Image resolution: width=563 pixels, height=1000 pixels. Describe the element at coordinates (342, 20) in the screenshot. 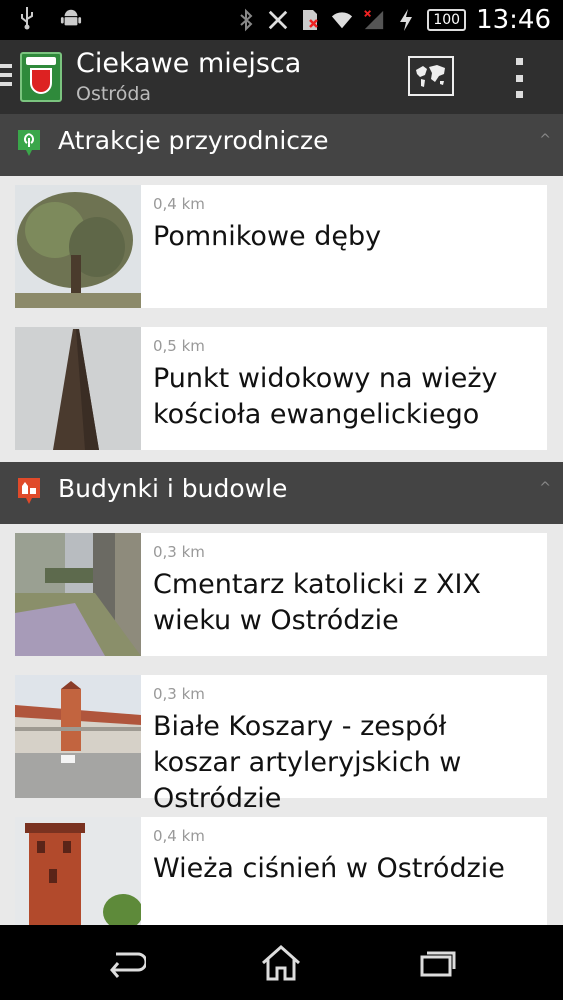

I see `wifi-icon` at that location.